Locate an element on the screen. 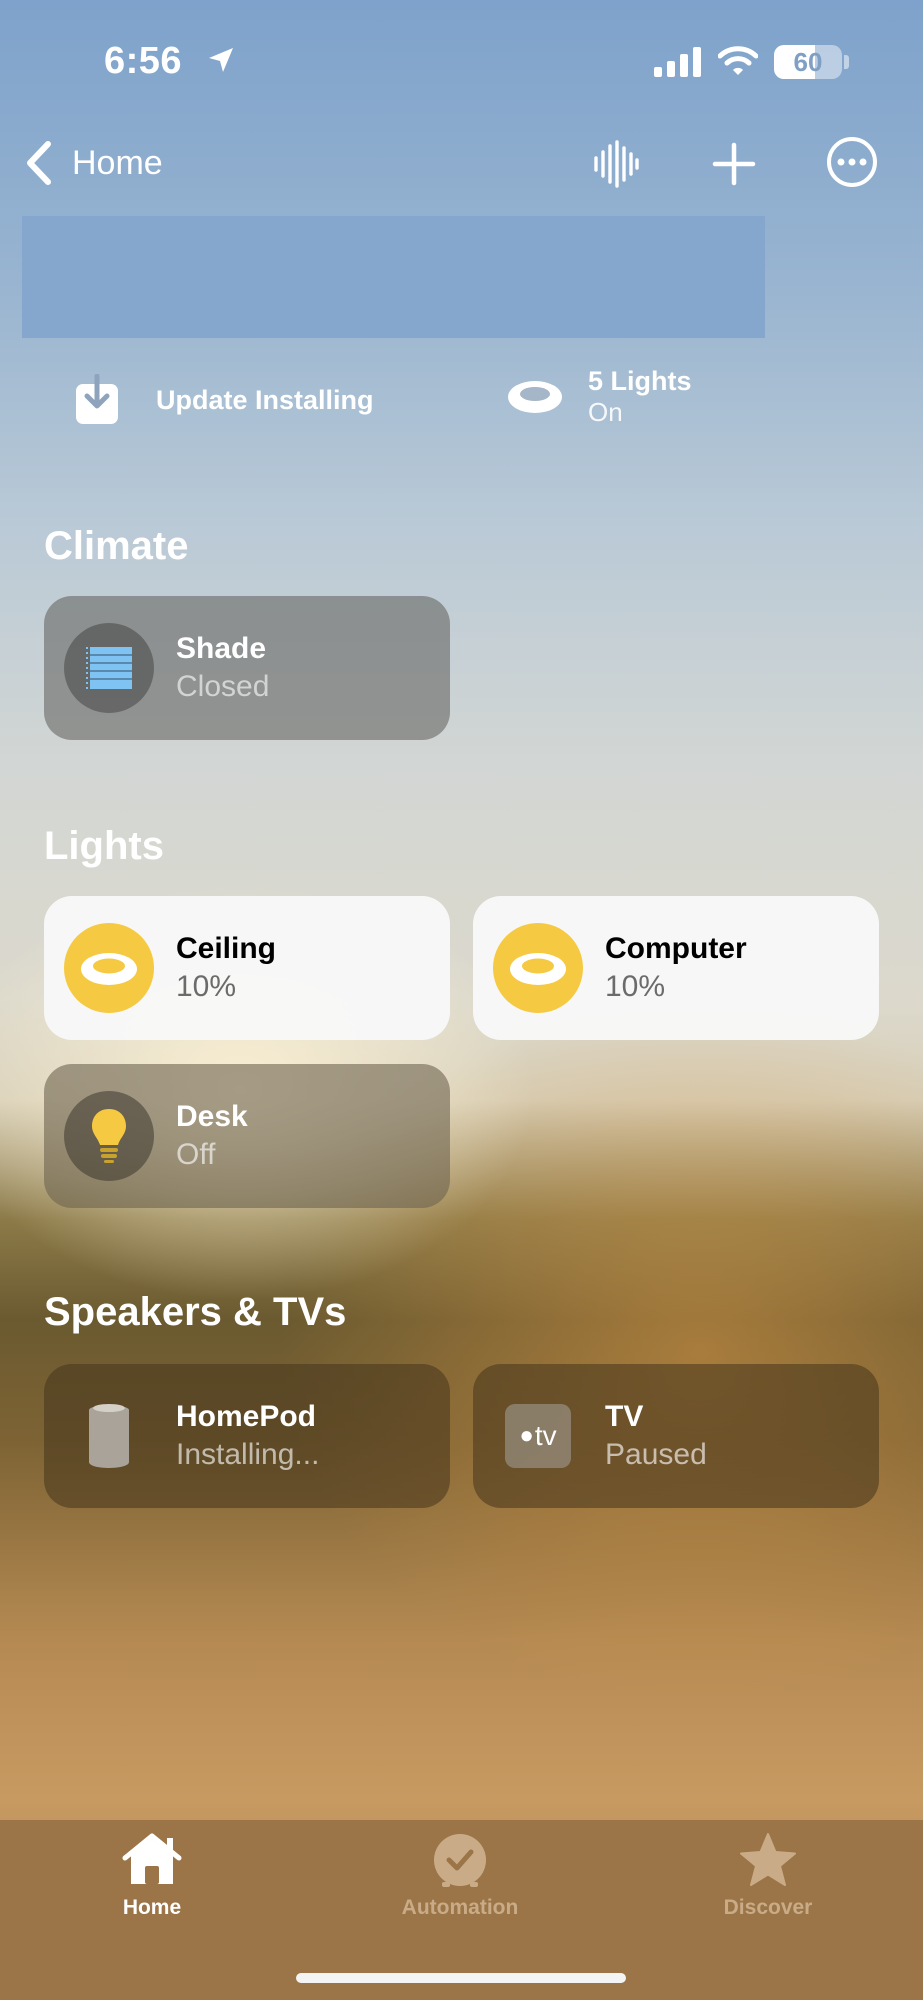  house-icon is located at coordinates (152, 1858).